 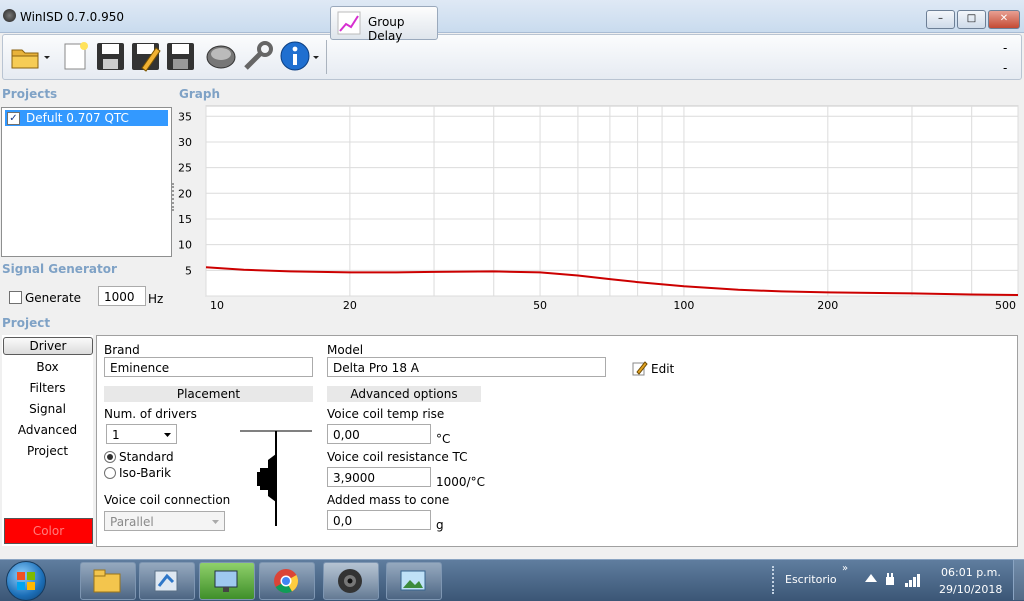 What do you see at coordinates (47, 388) in the screenshot?
I see `nav-filters: Filters` at bounding box center [47, 388].